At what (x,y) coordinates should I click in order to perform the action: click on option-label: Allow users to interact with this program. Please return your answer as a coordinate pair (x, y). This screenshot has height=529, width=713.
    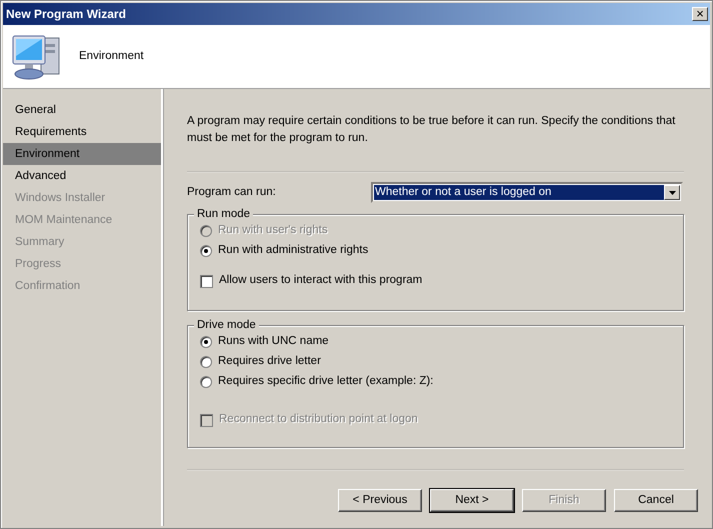
    Looking at the image, I should click on (320, 281).